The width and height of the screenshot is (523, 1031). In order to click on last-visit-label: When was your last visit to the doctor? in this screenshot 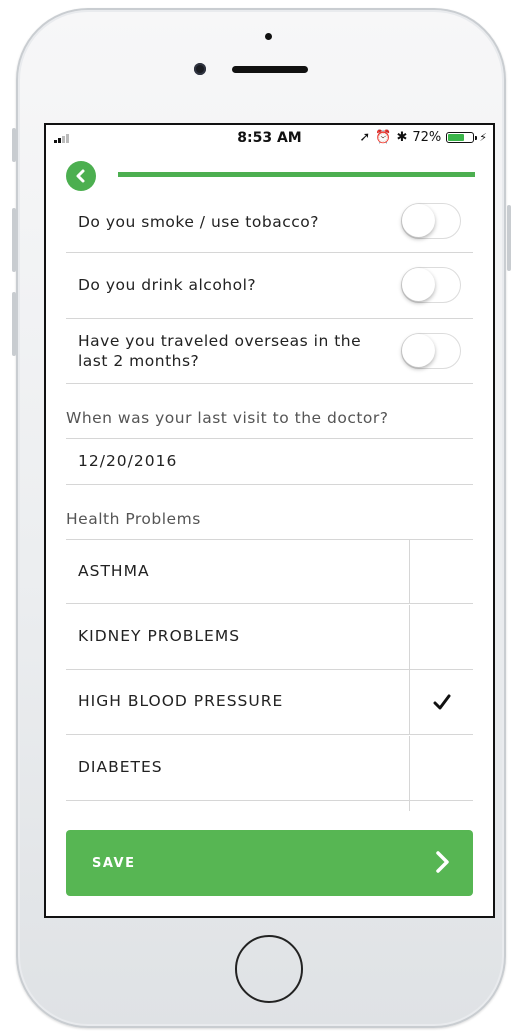, I will do `click(227, 418)`.